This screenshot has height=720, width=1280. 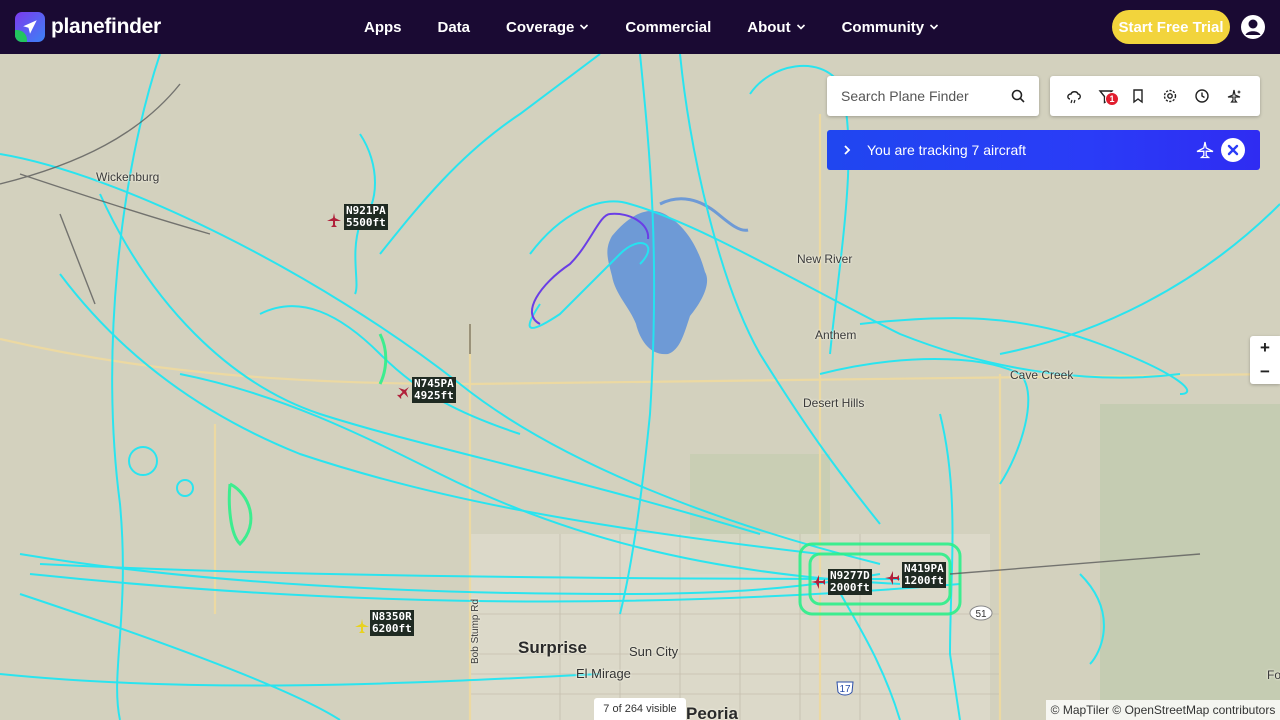 I want to click on place-label: Cave Creek, so click(x=1042, y=375).